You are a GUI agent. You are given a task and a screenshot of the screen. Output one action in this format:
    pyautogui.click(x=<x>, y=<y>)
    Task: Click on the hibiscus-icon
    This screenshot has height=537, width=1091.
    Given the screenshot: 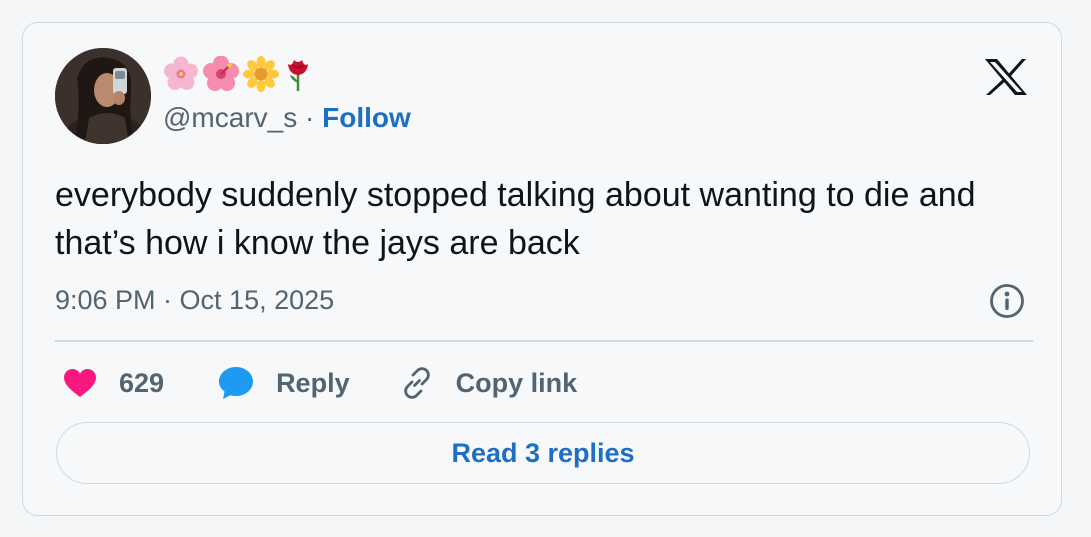 What is the action you would take?
    pyautogui.click(x=221, y=73)
    